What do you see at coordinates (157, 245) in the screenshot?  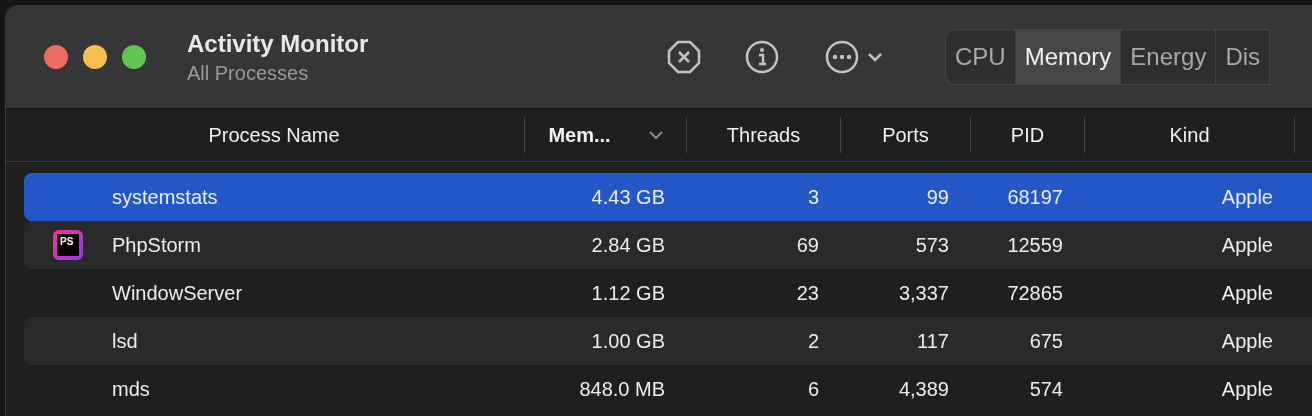 I see `table-cell-text: PhpStorm` at bounding box center [157, 245].